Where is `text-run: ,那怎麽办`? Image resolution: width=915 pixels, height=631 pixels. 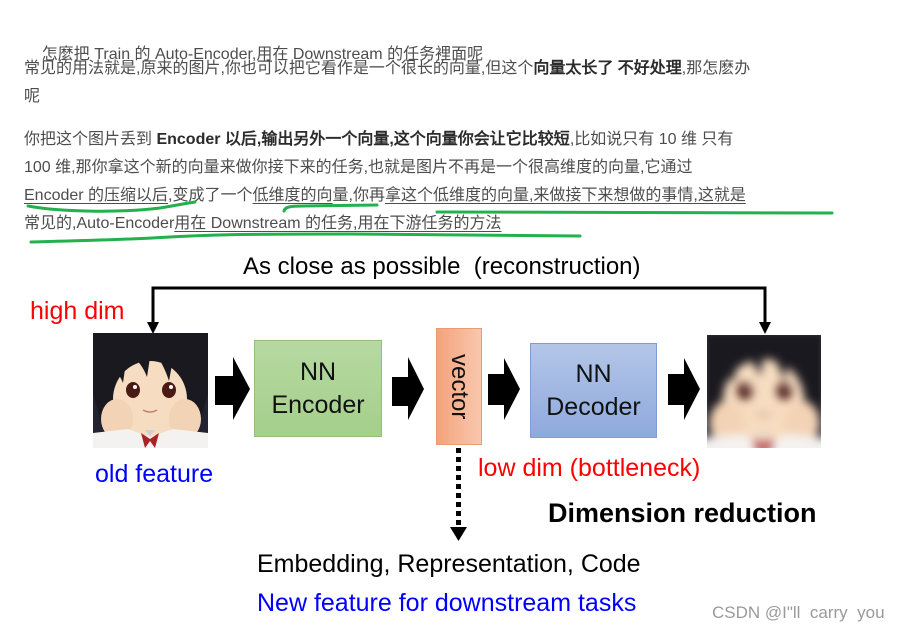
text-run: ,那怎麽办 is located at coordinates (716, 68).